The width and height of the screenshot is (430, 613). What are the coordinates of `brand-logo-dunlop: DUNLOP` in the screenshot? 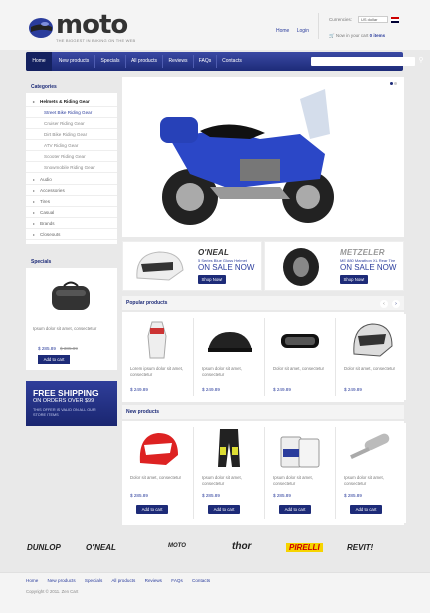 It's located at (44, 547).